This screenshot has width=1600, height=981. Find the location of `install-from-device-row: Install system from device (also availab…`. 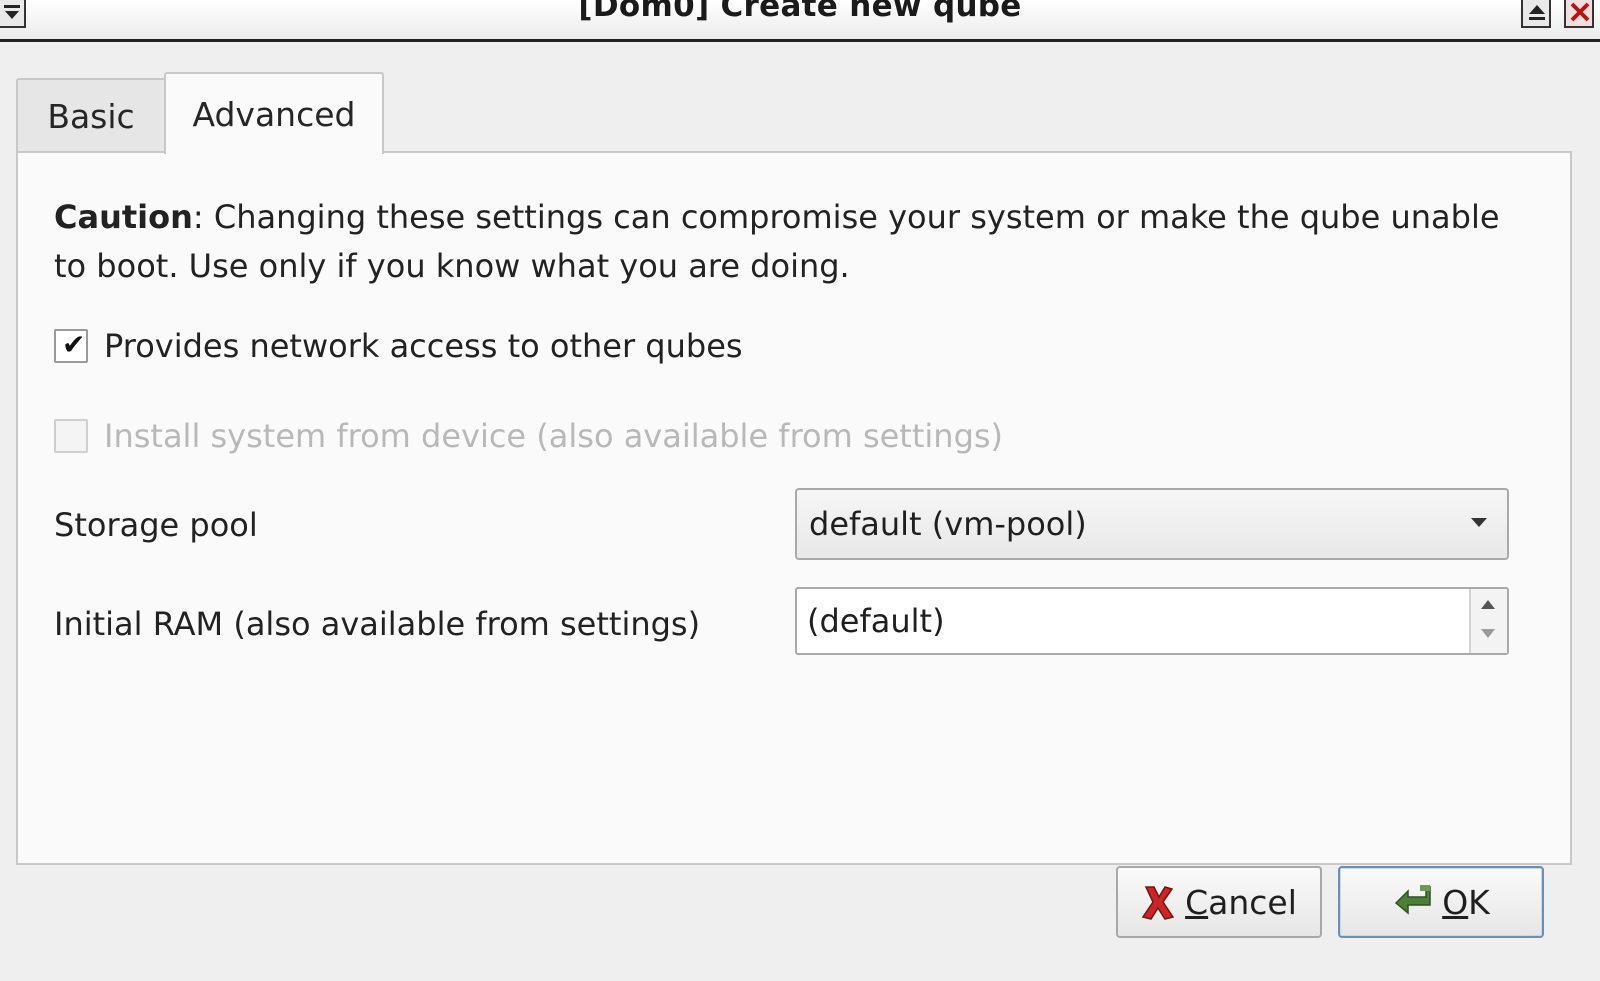

install-from-device-row: Install system from device (also availab… is located at coordinates (528, 436).